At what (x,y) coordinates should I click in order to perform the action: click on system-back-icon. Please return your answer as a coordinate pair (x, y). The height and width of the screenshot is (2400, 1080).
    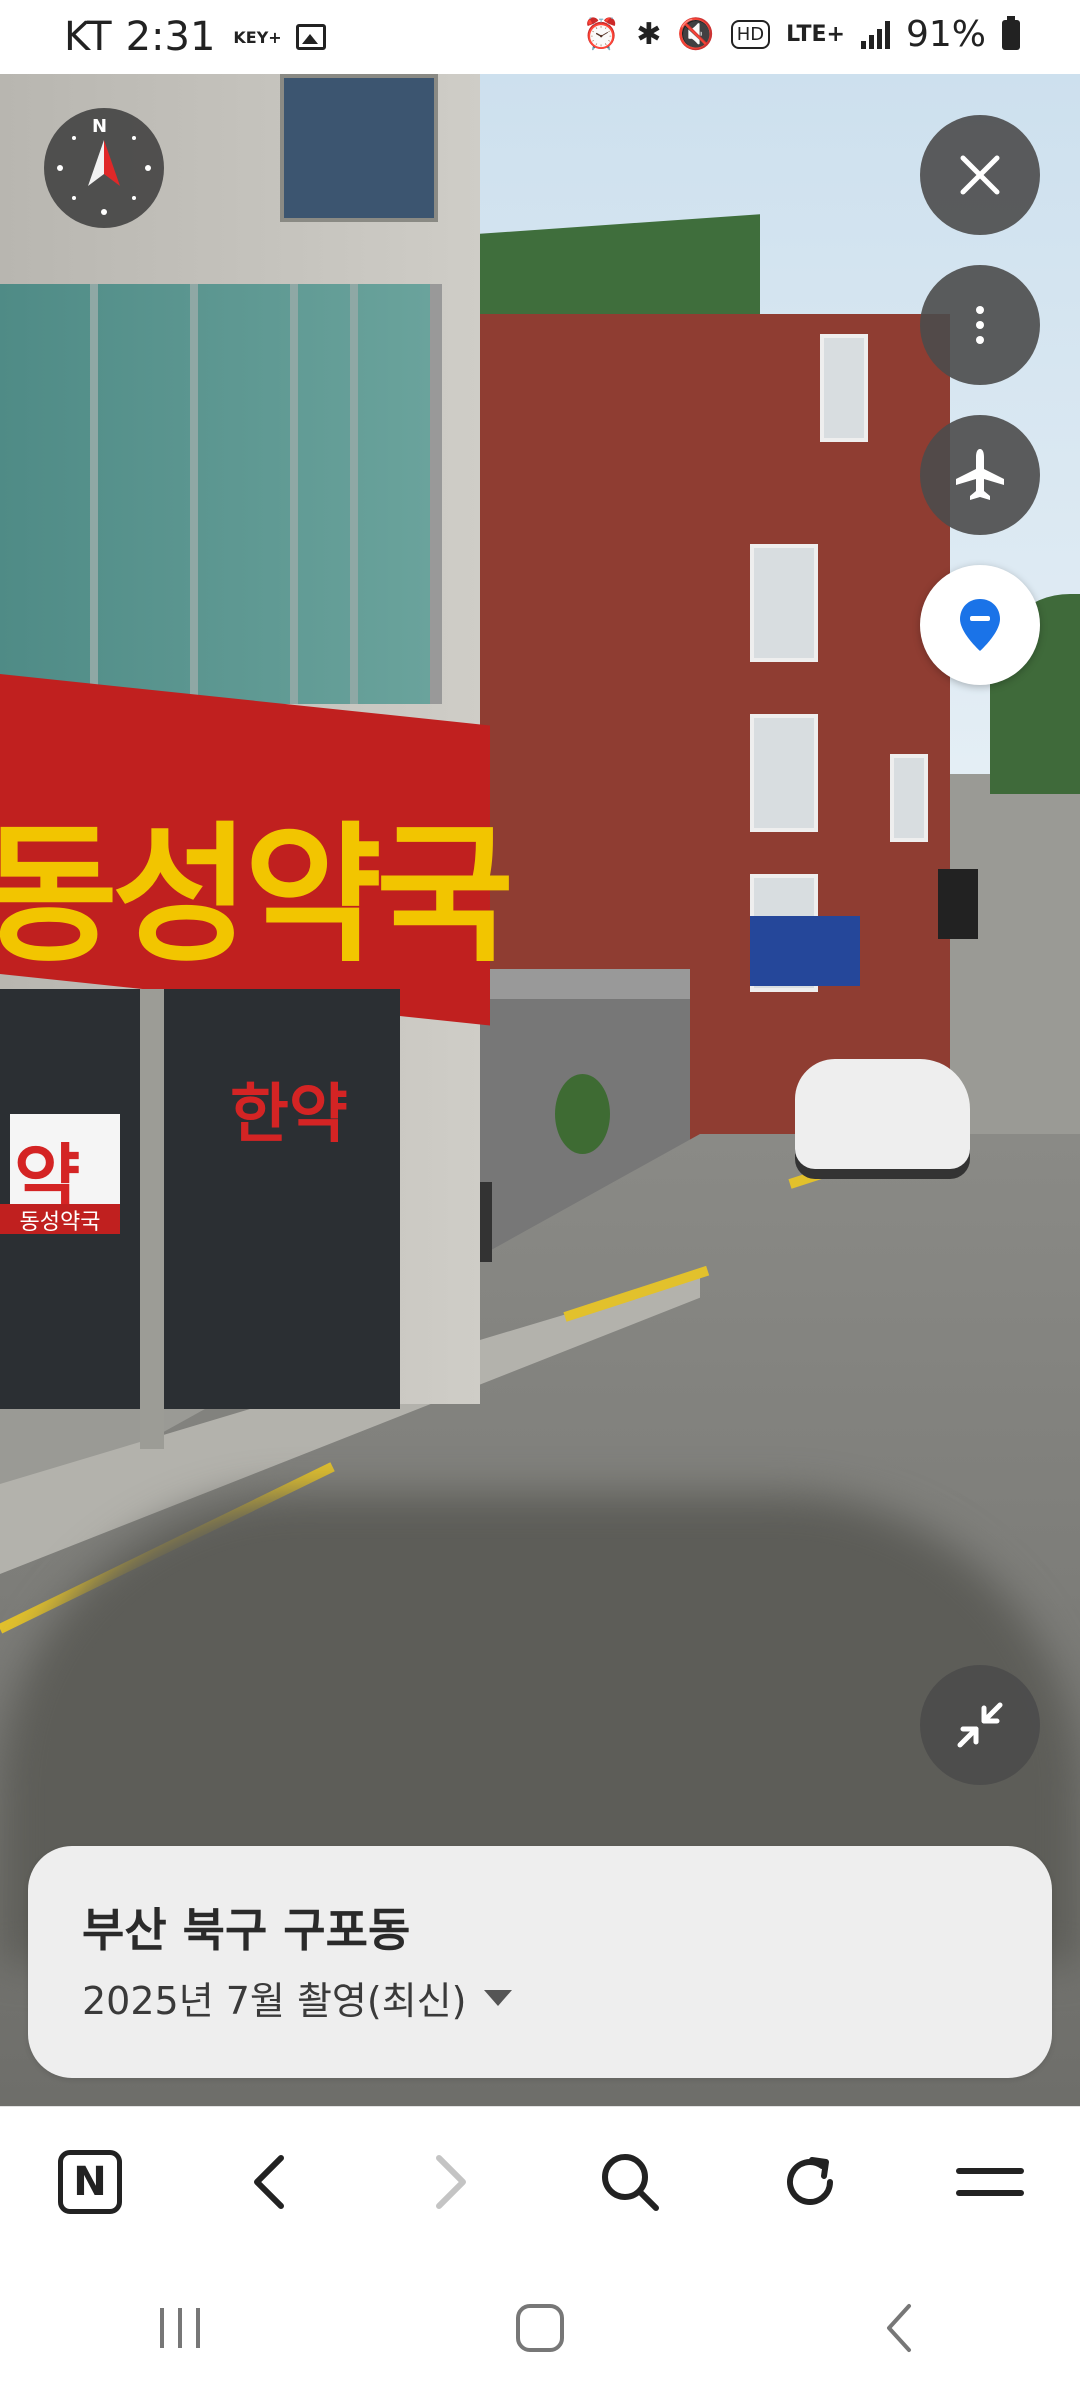
    Looking at the image, I should click on (899, 2328).